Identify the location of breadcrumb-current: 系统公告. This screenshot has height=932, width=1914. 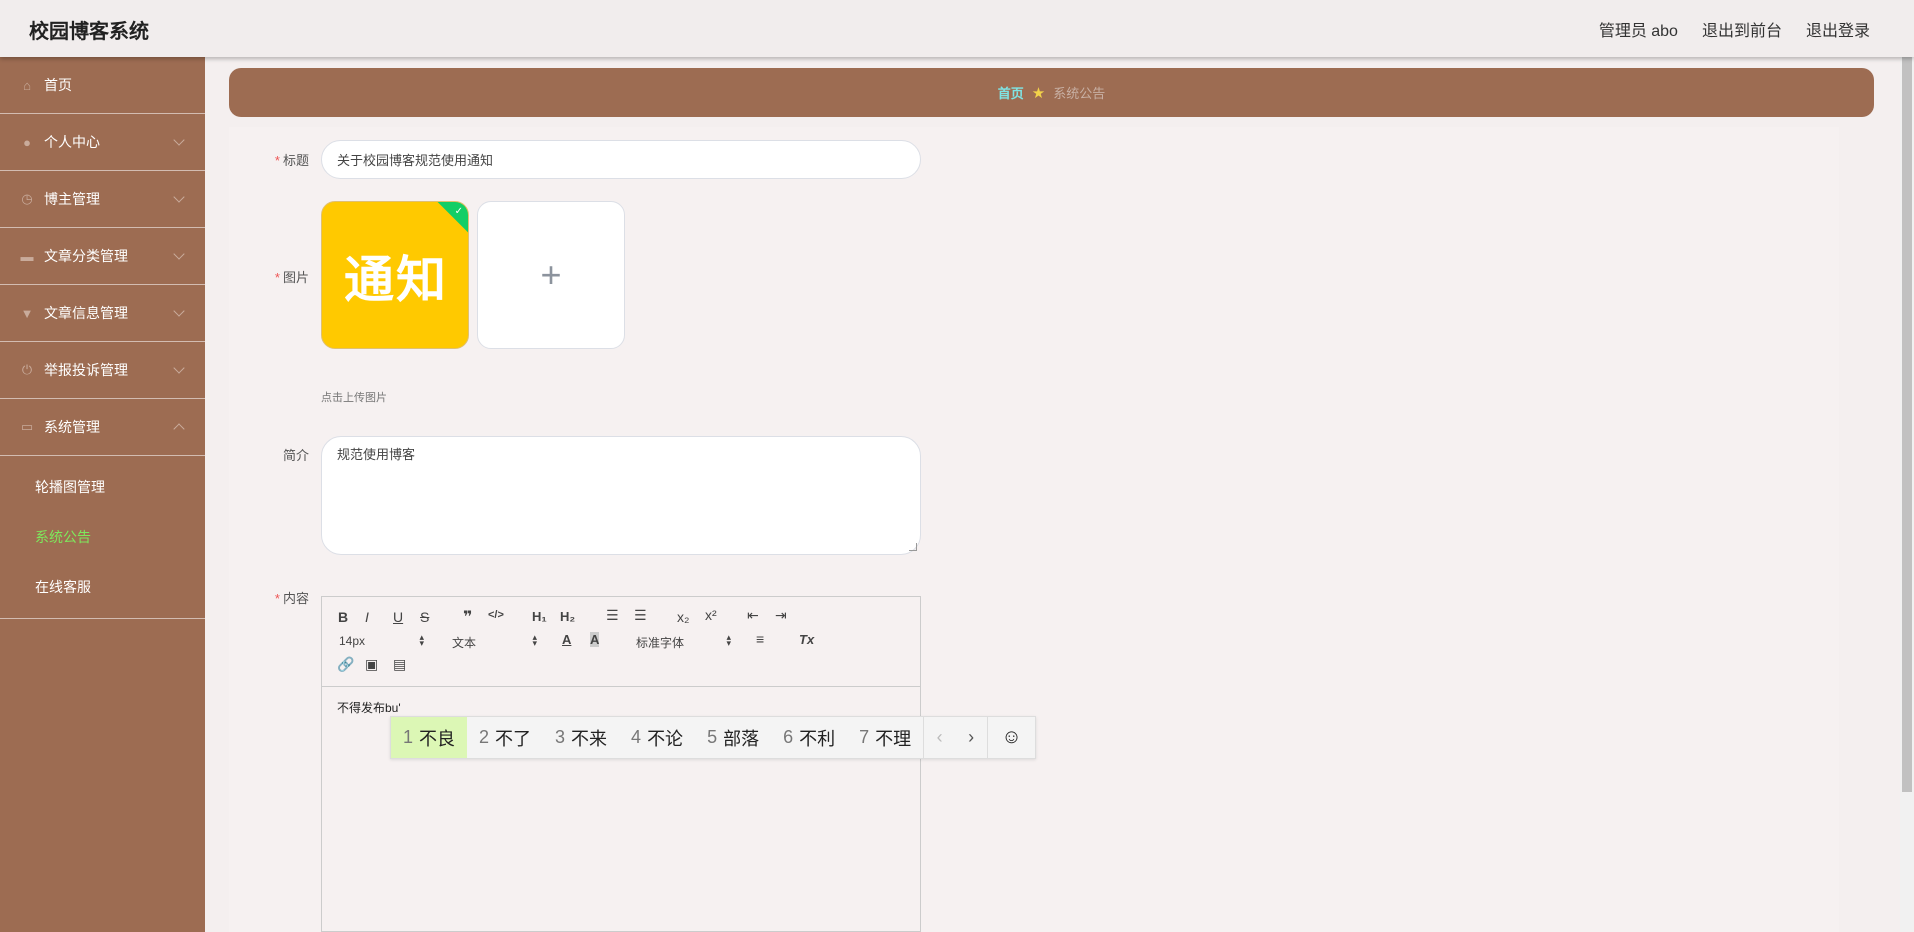
(1079, 93).